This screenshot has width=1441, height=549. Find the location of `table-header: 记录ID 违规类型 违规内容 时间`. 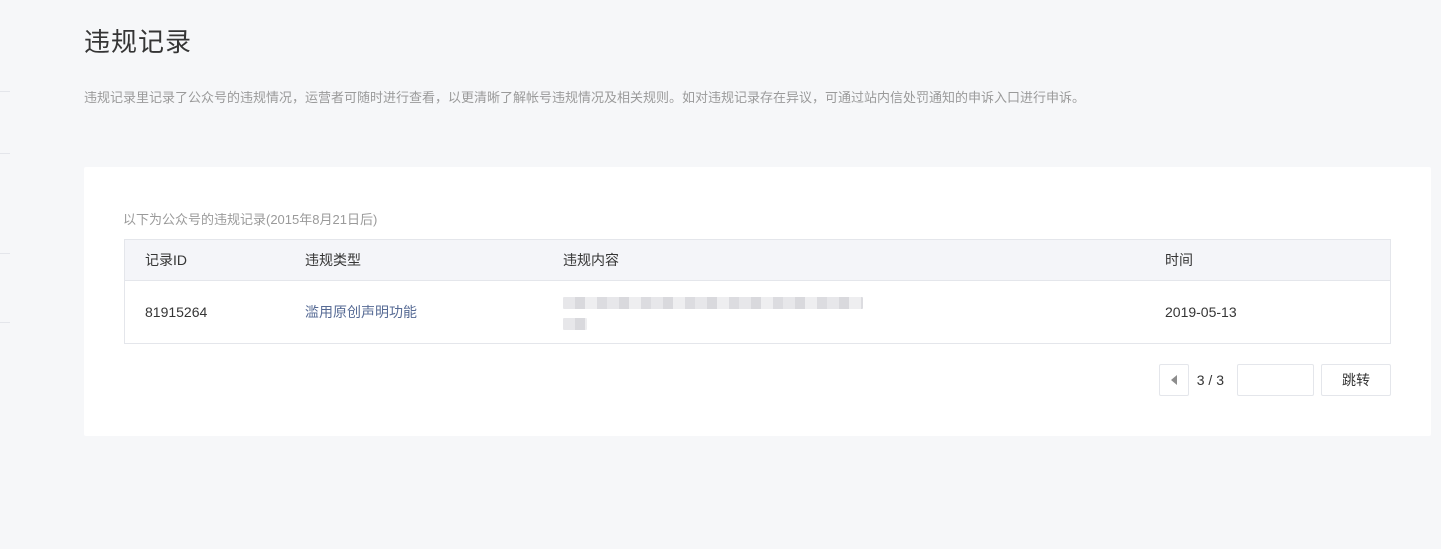

table-header: 记录ID 违规类型 违规内容 时间 is located at coordinates (757, 260).